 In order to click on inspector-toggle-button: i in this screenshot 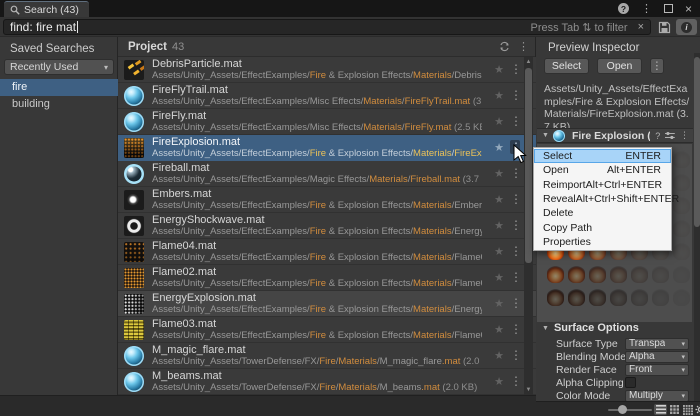, I will do `click(686, 27)`.